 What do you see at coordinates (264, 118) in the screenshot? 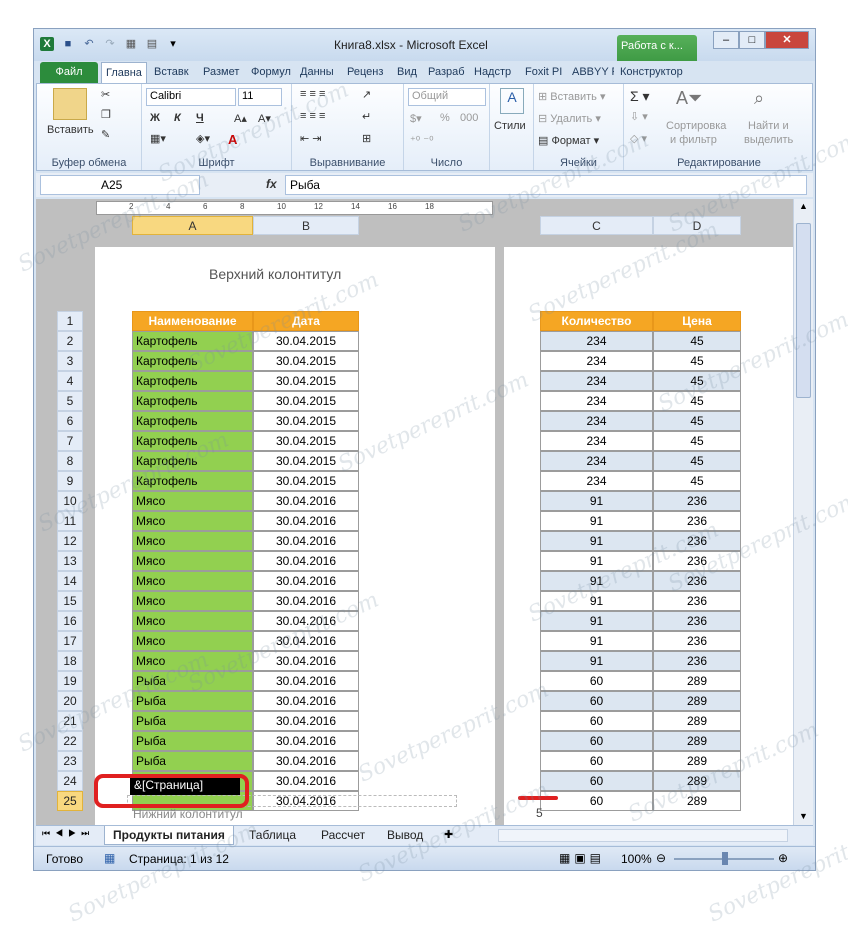
I see `font-shrink-icon: A▾` at bounding box center [264, 118].